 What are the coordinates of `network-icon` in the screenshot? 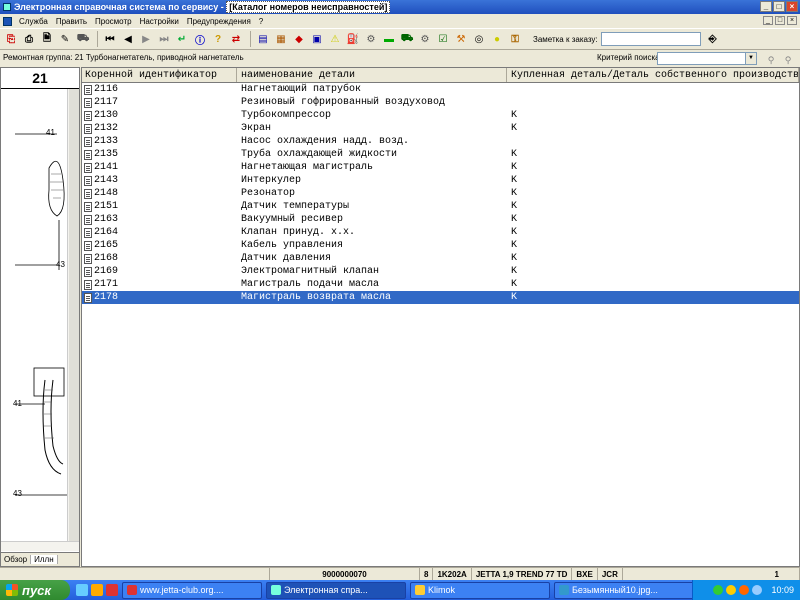 It's located at (718, 590).